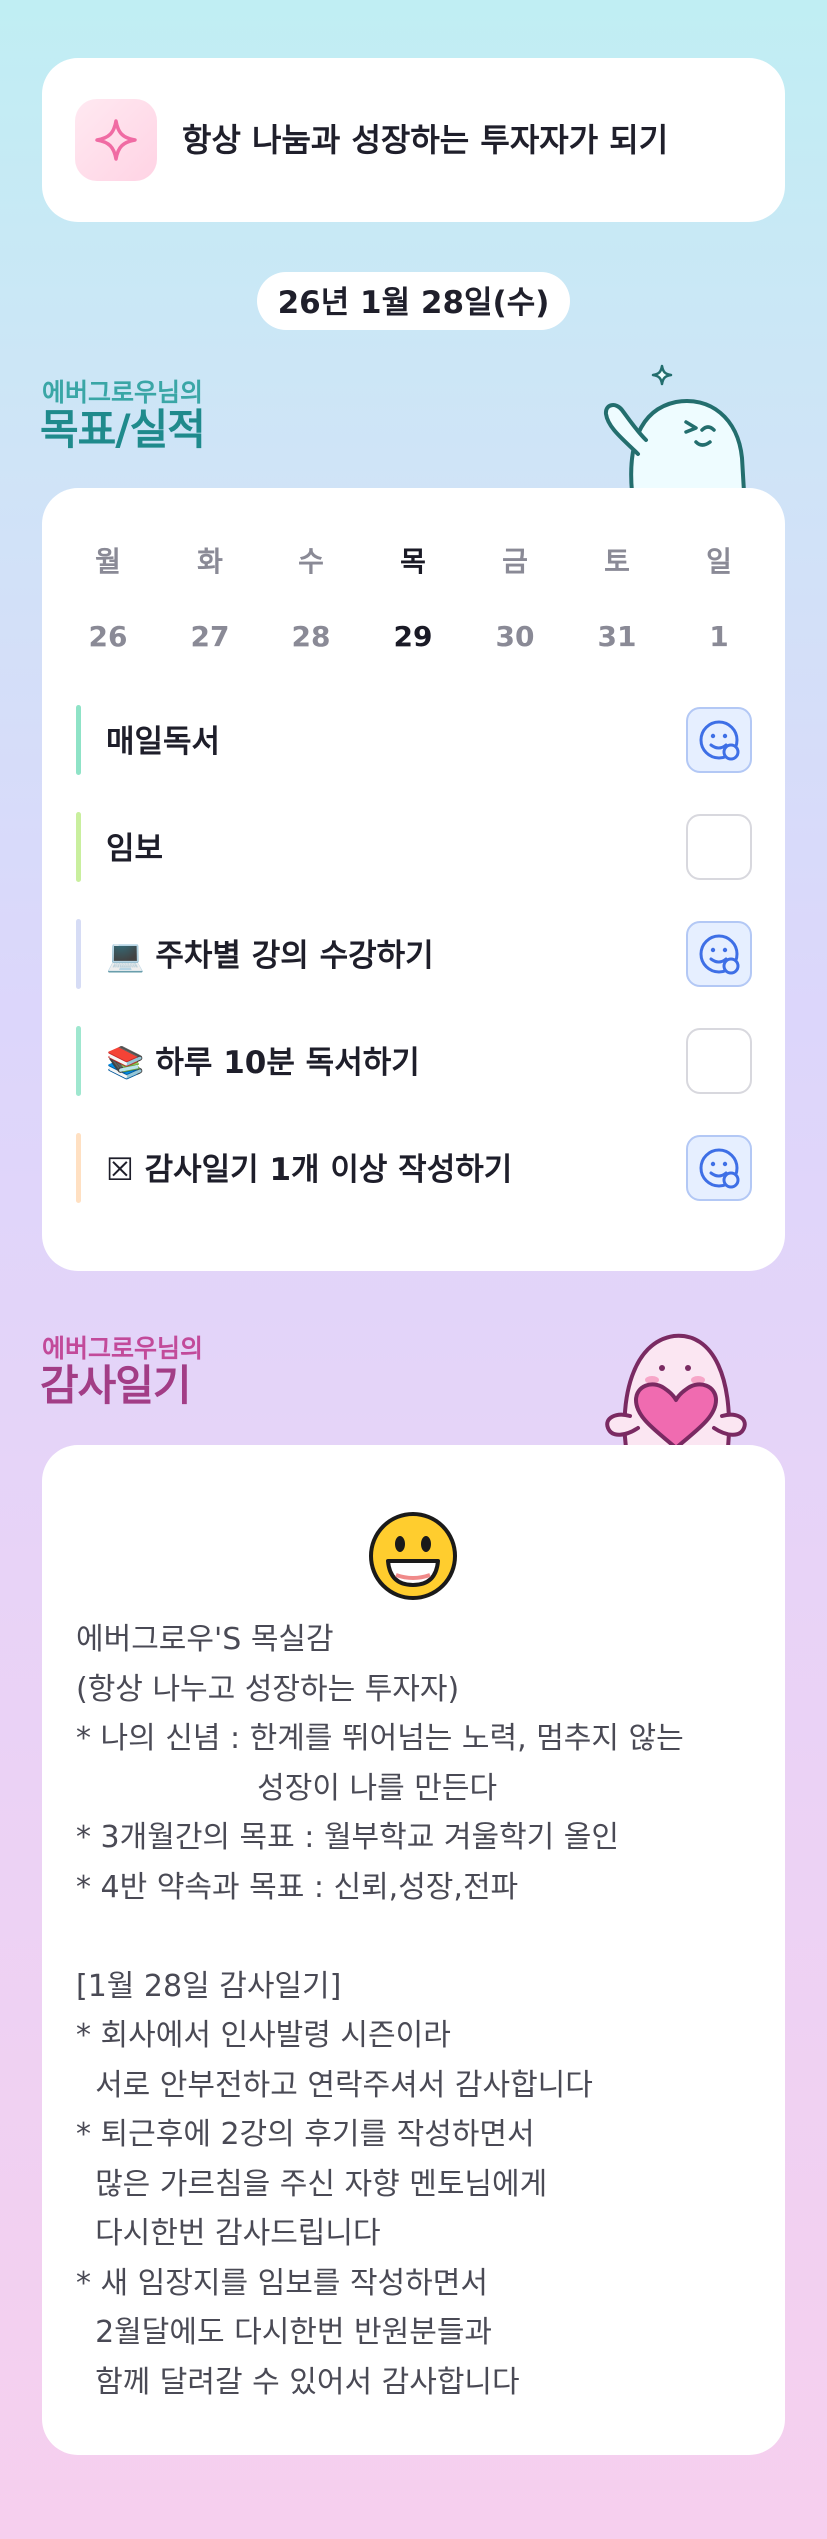  I want to click on day-sat: 토 31, so click(617, 596).